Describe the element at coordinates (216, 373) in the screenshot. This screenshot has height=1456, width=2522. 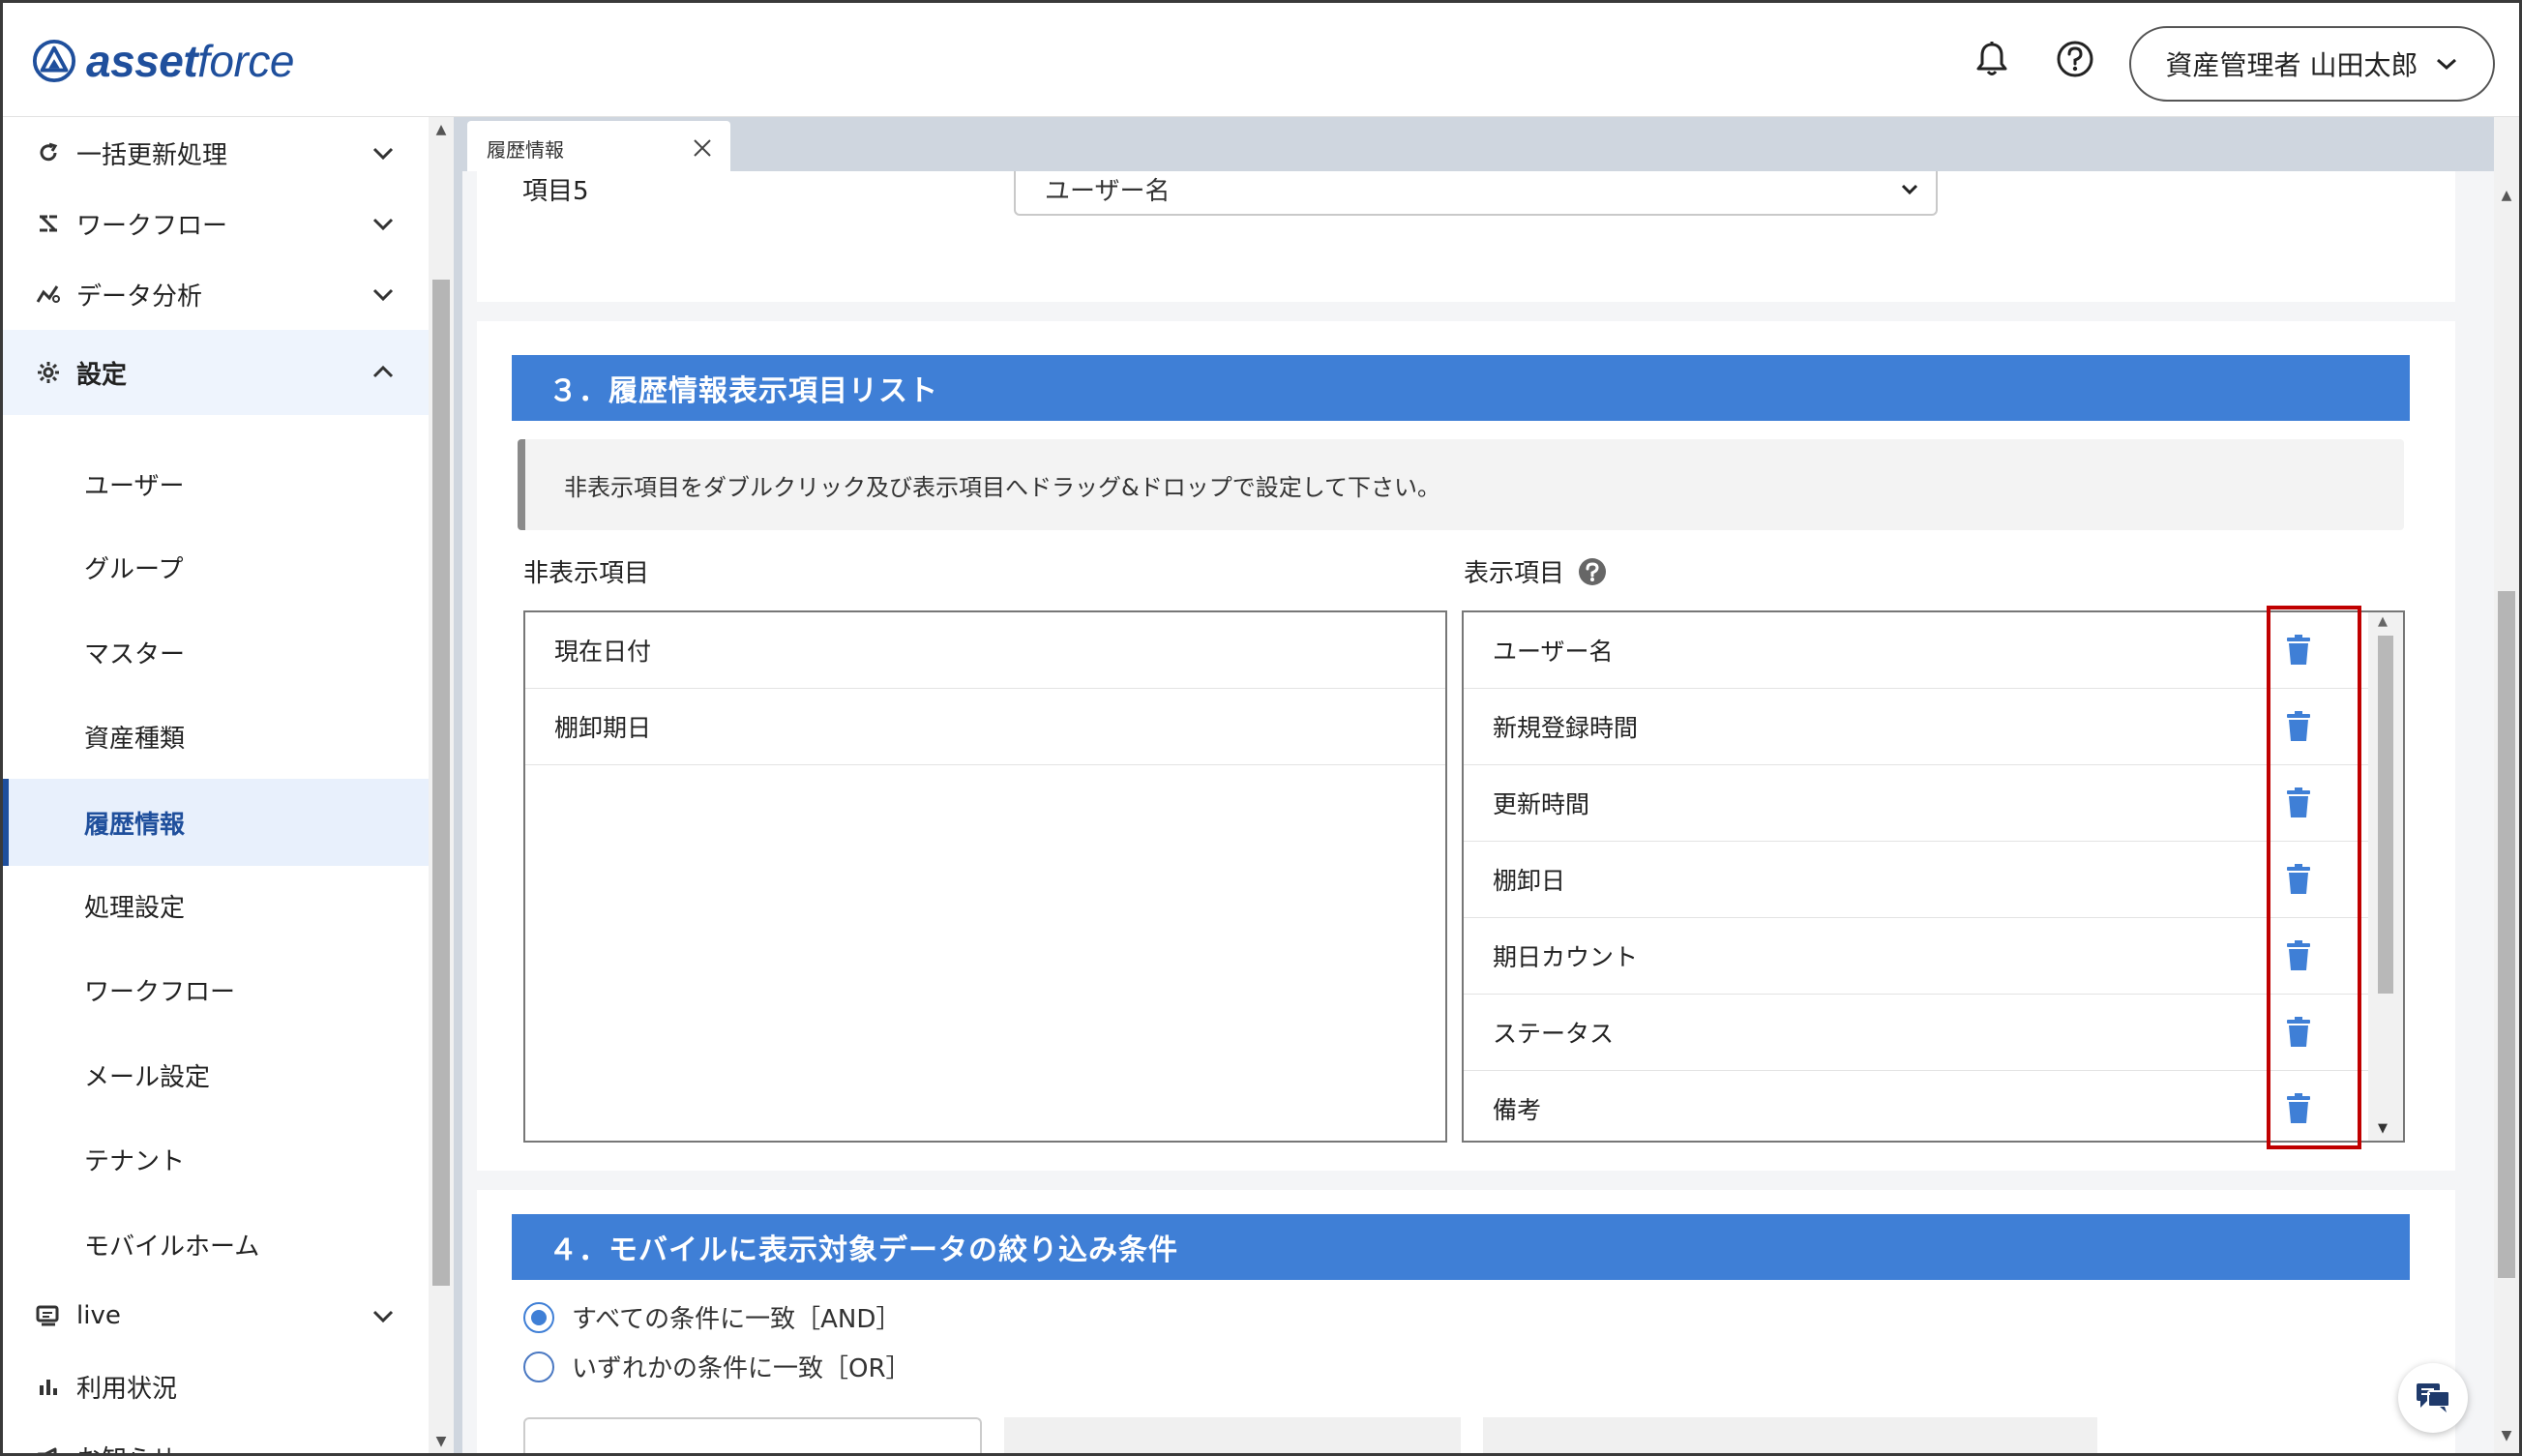
I see `sidebar-item-settings: 設定` at that location.